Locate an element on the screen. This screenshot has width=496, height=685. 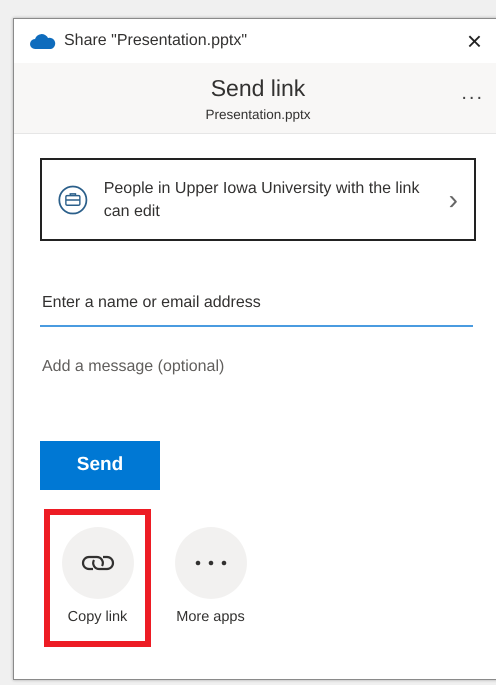
recipient-field: Enter a name or email address is located at coordinates (256, 305).